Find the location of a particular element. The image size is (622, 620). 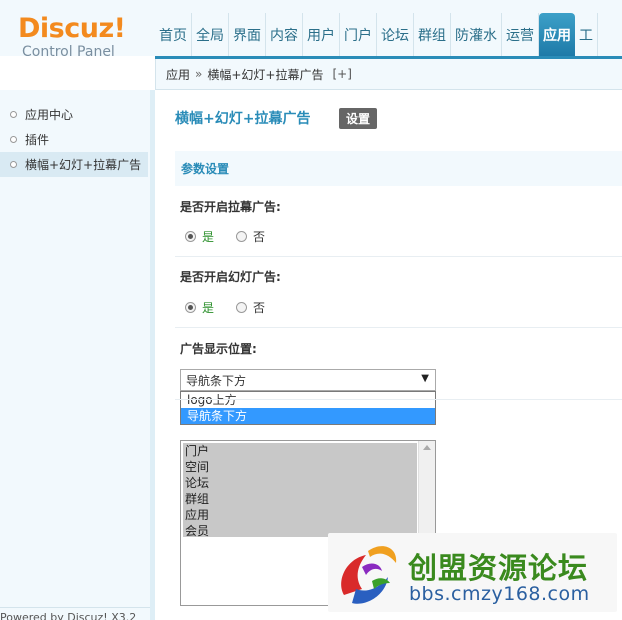

slideshow-ad-yes-radio is located at coordinates (190, 307).